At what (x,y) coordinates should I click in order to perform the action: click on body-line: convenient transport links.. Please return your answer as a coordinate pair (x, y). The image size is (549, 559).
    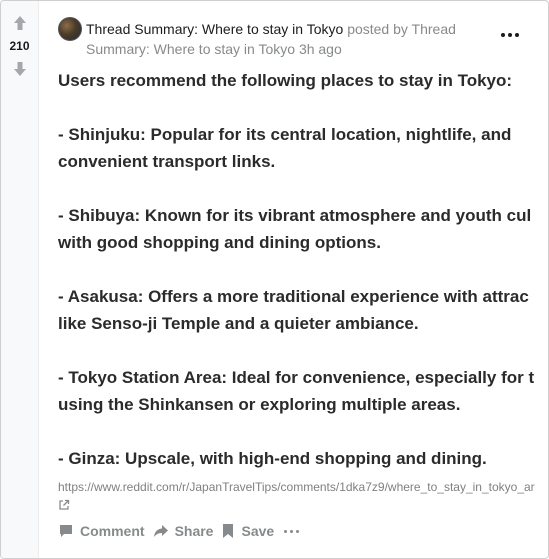
    Looking at the image, I should click on (167, 161).